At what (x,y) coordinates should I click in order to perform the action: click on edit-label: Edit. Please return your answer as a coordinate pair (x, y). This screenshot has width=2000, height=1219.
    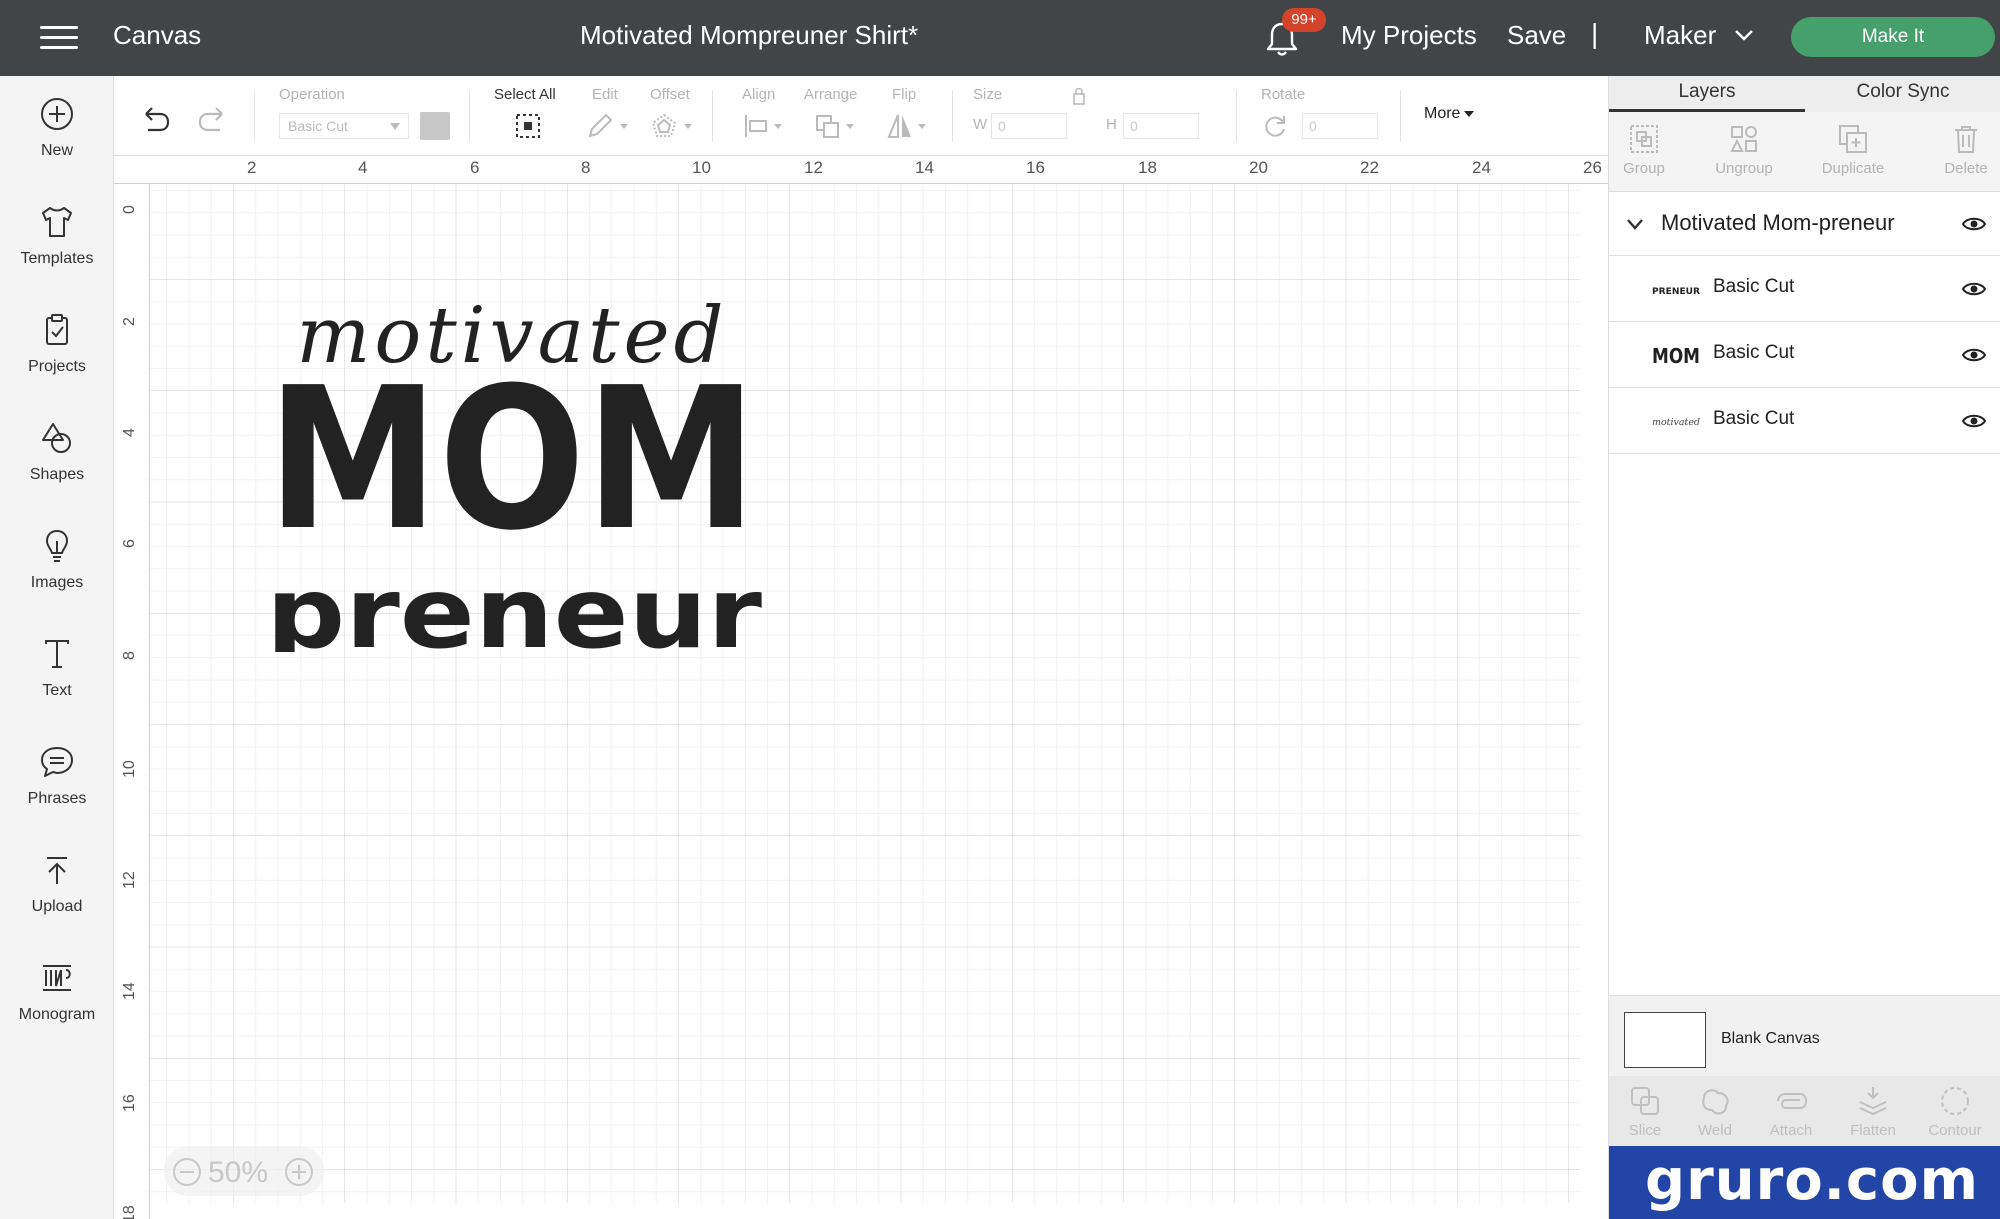
    Looking at the image, I should click on (605, 94).